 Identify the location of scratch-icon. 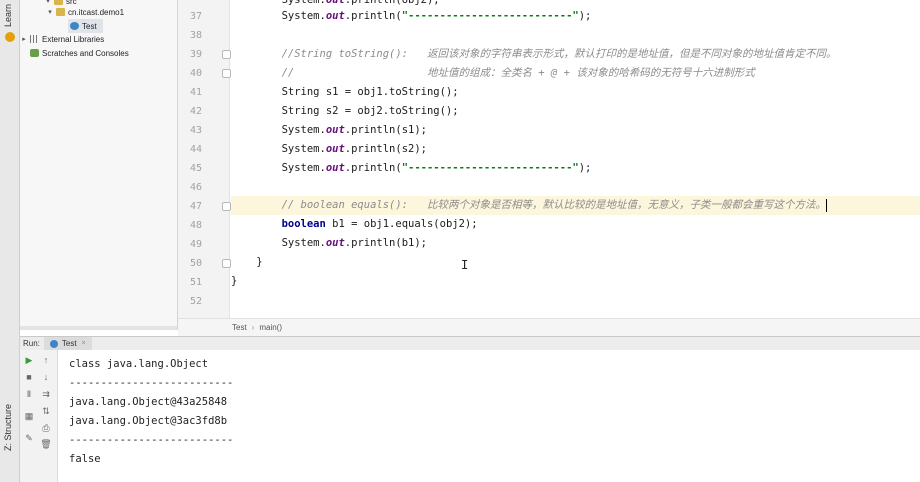
(34, 53).